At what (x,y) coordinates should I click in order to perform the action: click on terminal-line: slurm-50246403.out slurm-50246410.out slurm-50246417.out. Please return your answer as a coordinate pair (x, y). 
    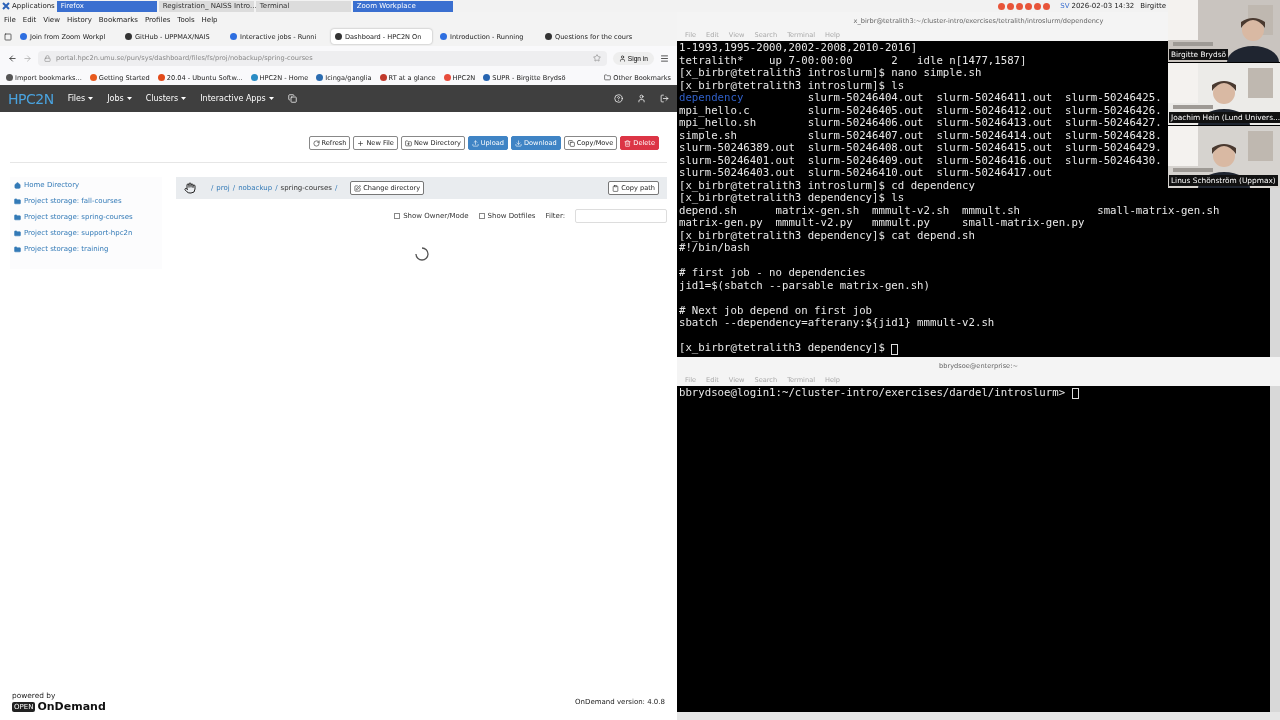
    Looking at the image, I should click on (866, 173).